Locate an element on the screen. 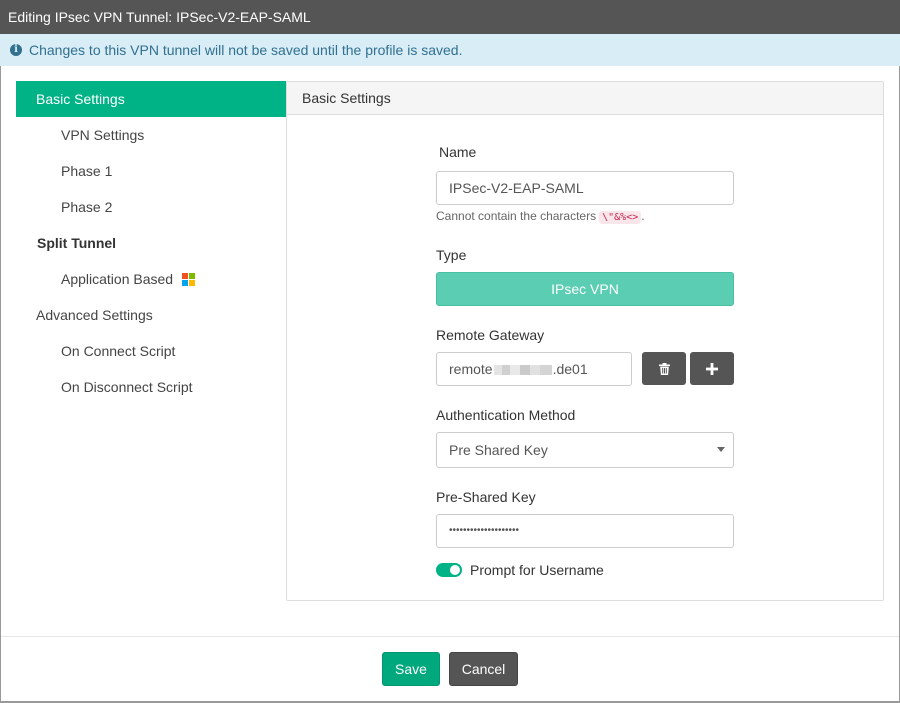  sidebar-item-phase-1: Phase 1 is located at coordinates (151, 171).